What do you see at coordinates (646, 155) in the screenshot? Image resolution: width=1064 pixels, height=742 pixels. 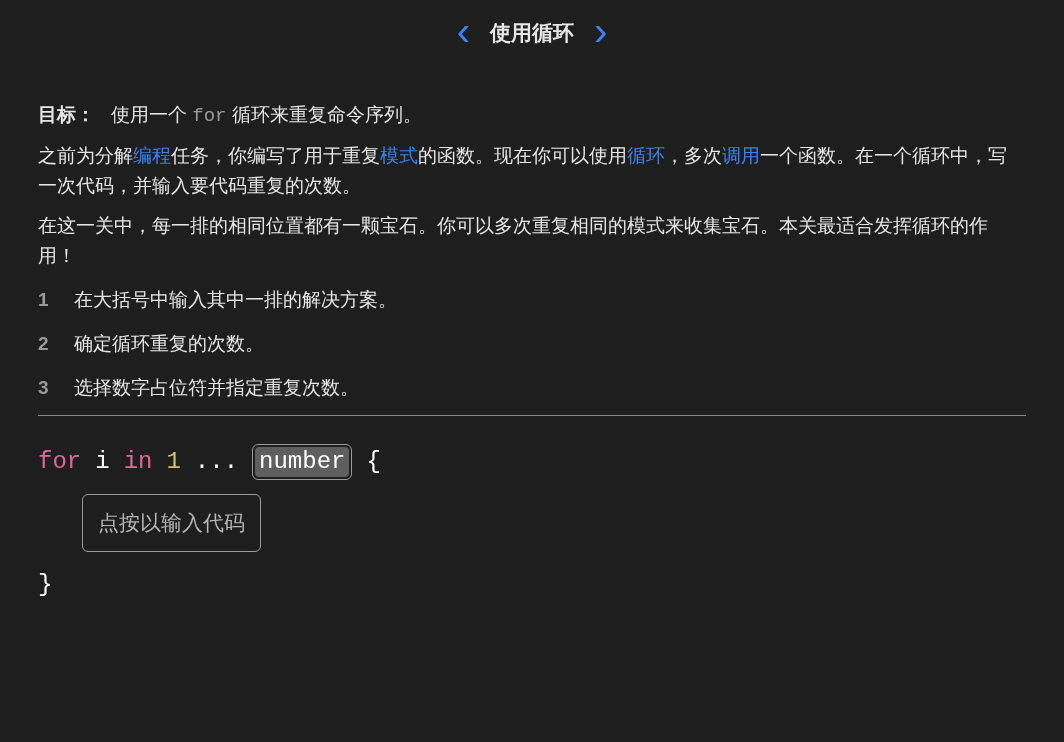 I see `link: 循环` at bounding box center [646, 155].